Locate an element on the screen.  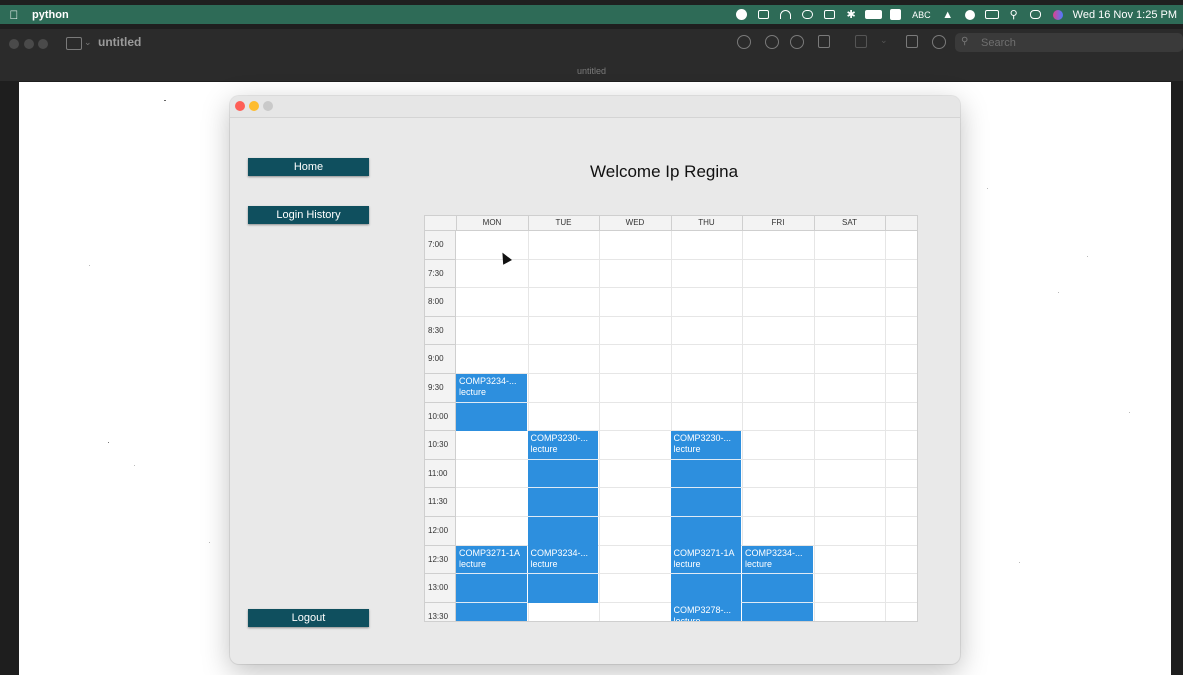
zoom-button-inactive is located at coordinates (43, 44).